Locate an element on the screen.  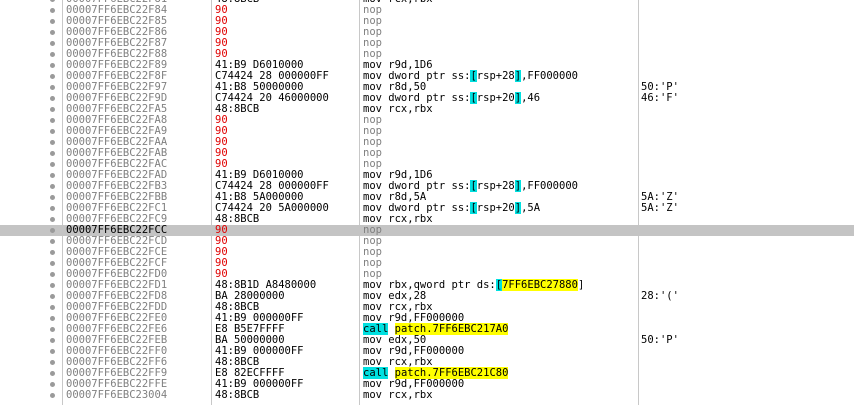
instruction-bytes: 48:8BCB is located at coordinates (237, 395).